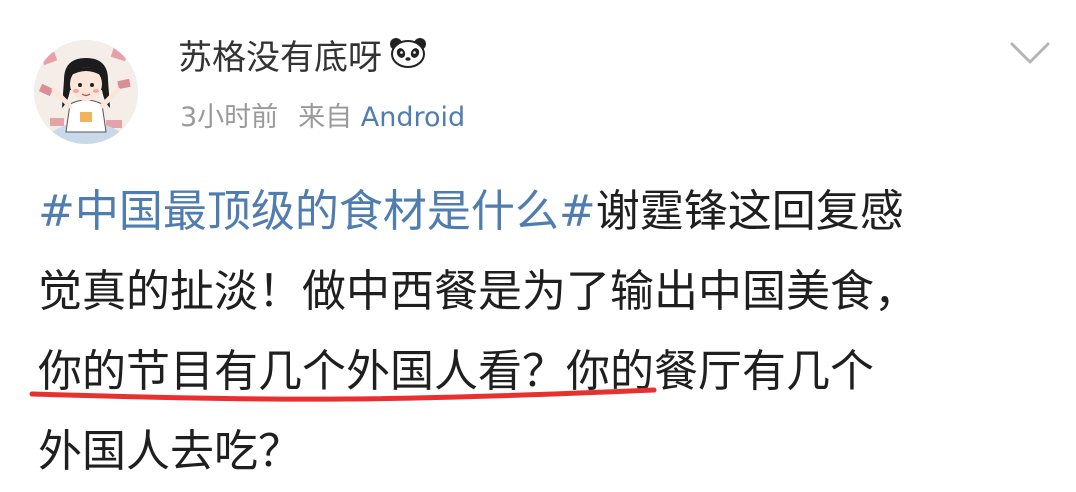 The width and height of the screenshot is (1076, 492). What do you see at coordinates (408, 57) in the screenshot?
I see `panda-face-icon` at bounding box center [408, 57].